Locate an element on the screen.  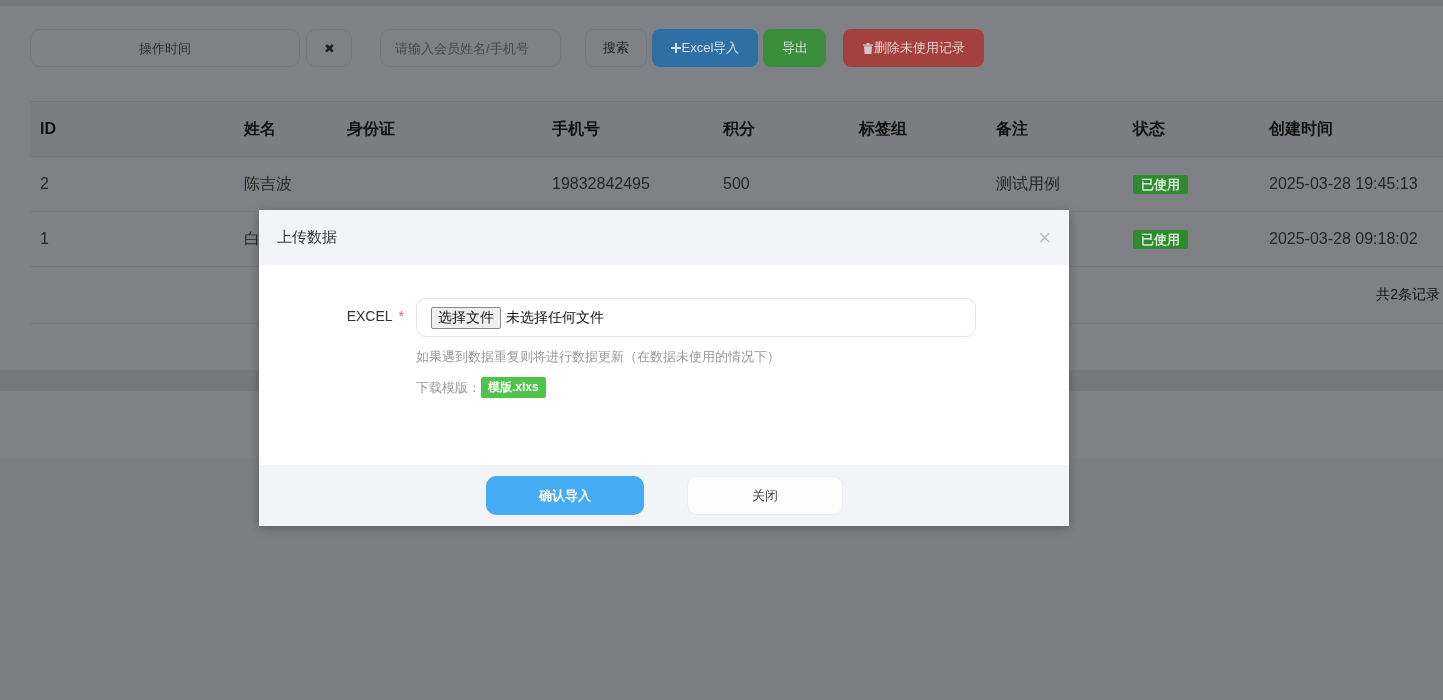
delete-unused-button: 删除未使用记录 is located at coordinates (913, 48).